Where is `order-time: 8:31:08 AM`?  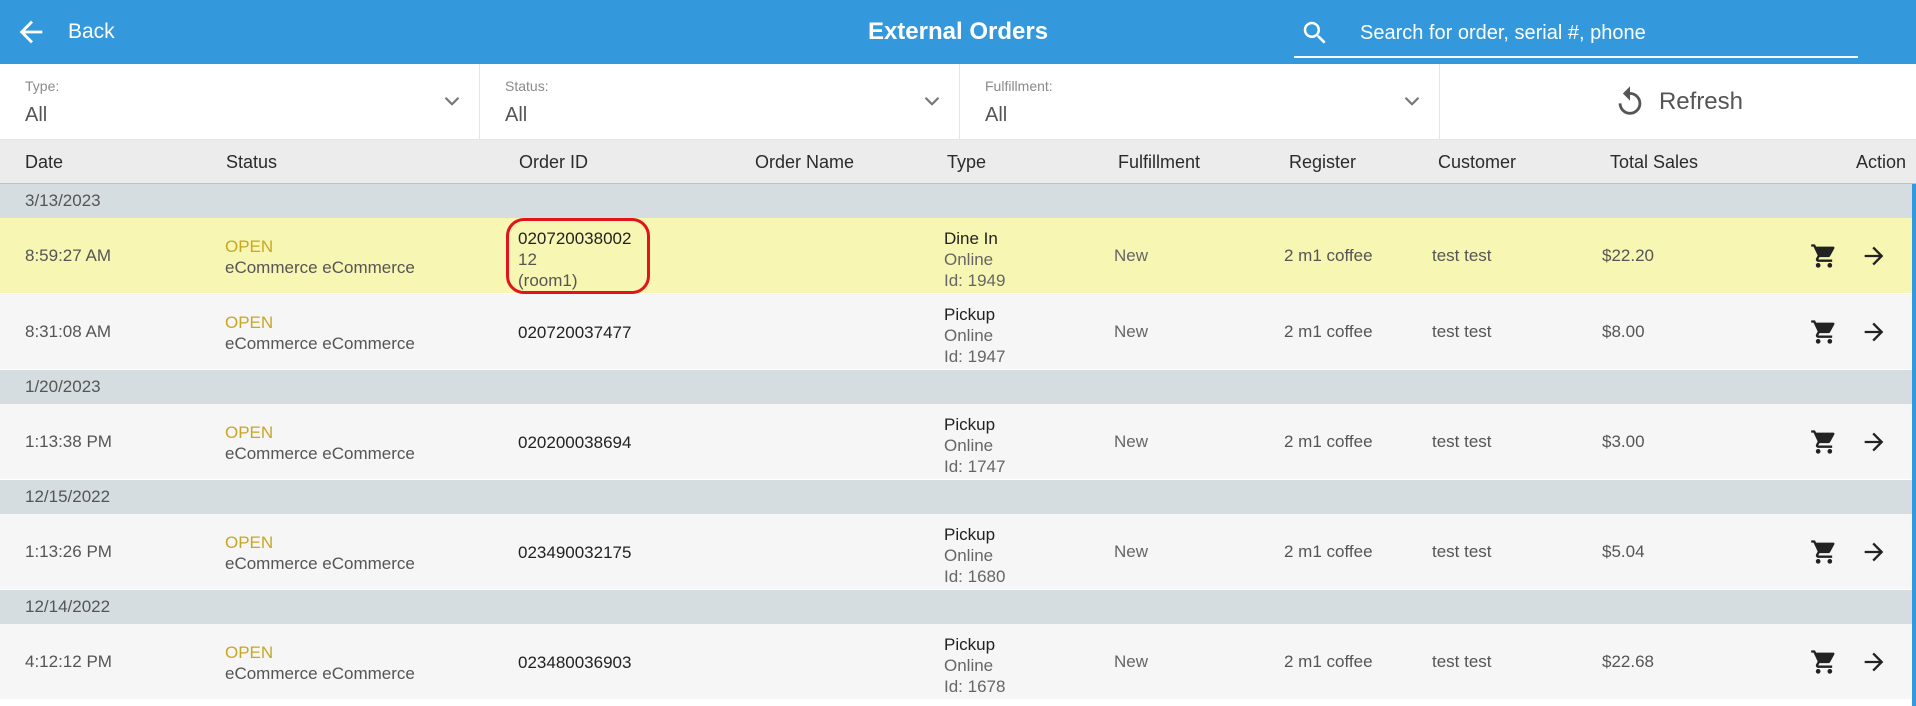
order-time: 8:31:08 AM is located at coordinates (68, 331).